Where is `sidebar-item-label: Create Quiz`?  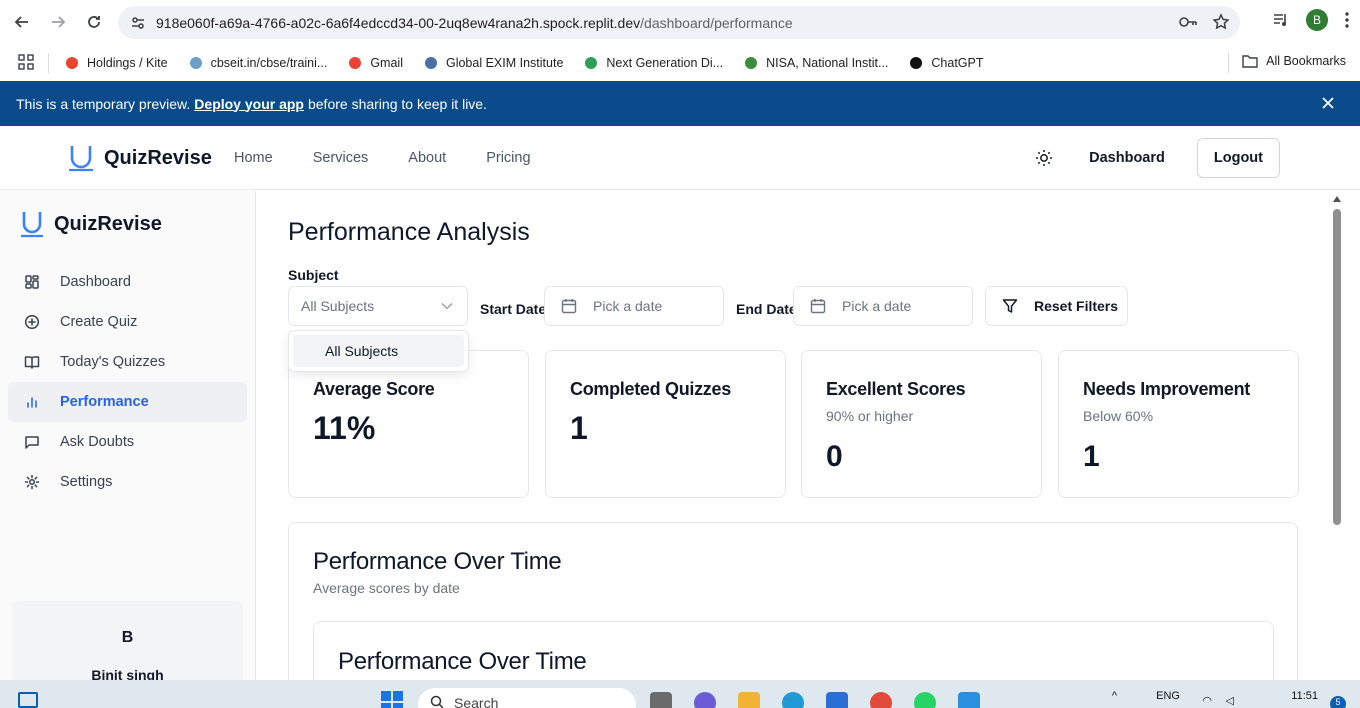 sidebar-item-label: Create Quiz is located at coordinates (99, 322).